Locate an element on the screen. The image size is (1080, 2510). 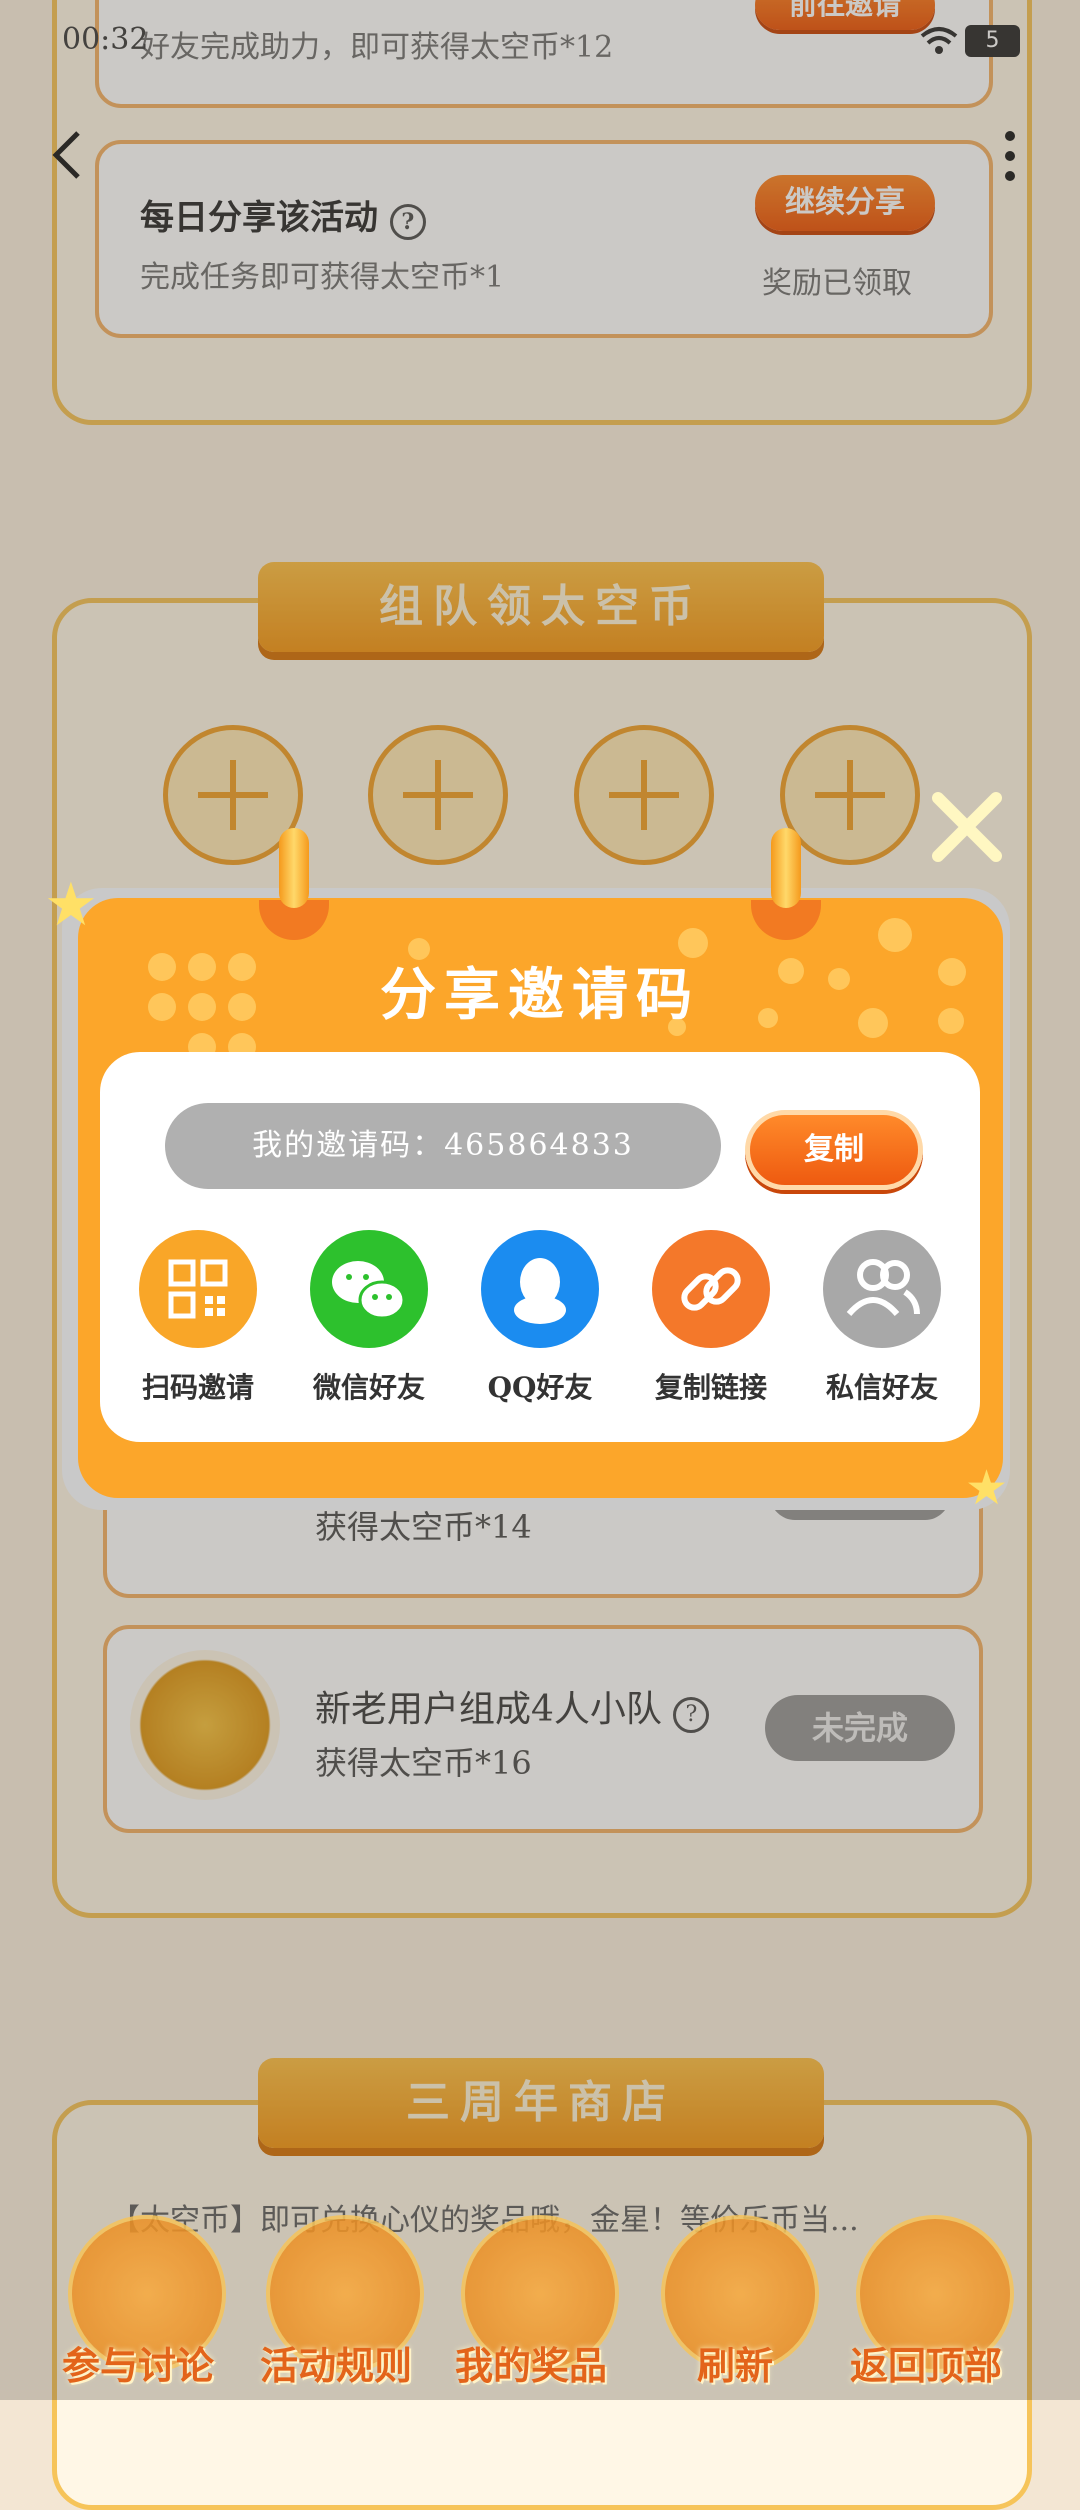
share-option-qr: 扫码邀请 is located at coordinates (198, 1318).